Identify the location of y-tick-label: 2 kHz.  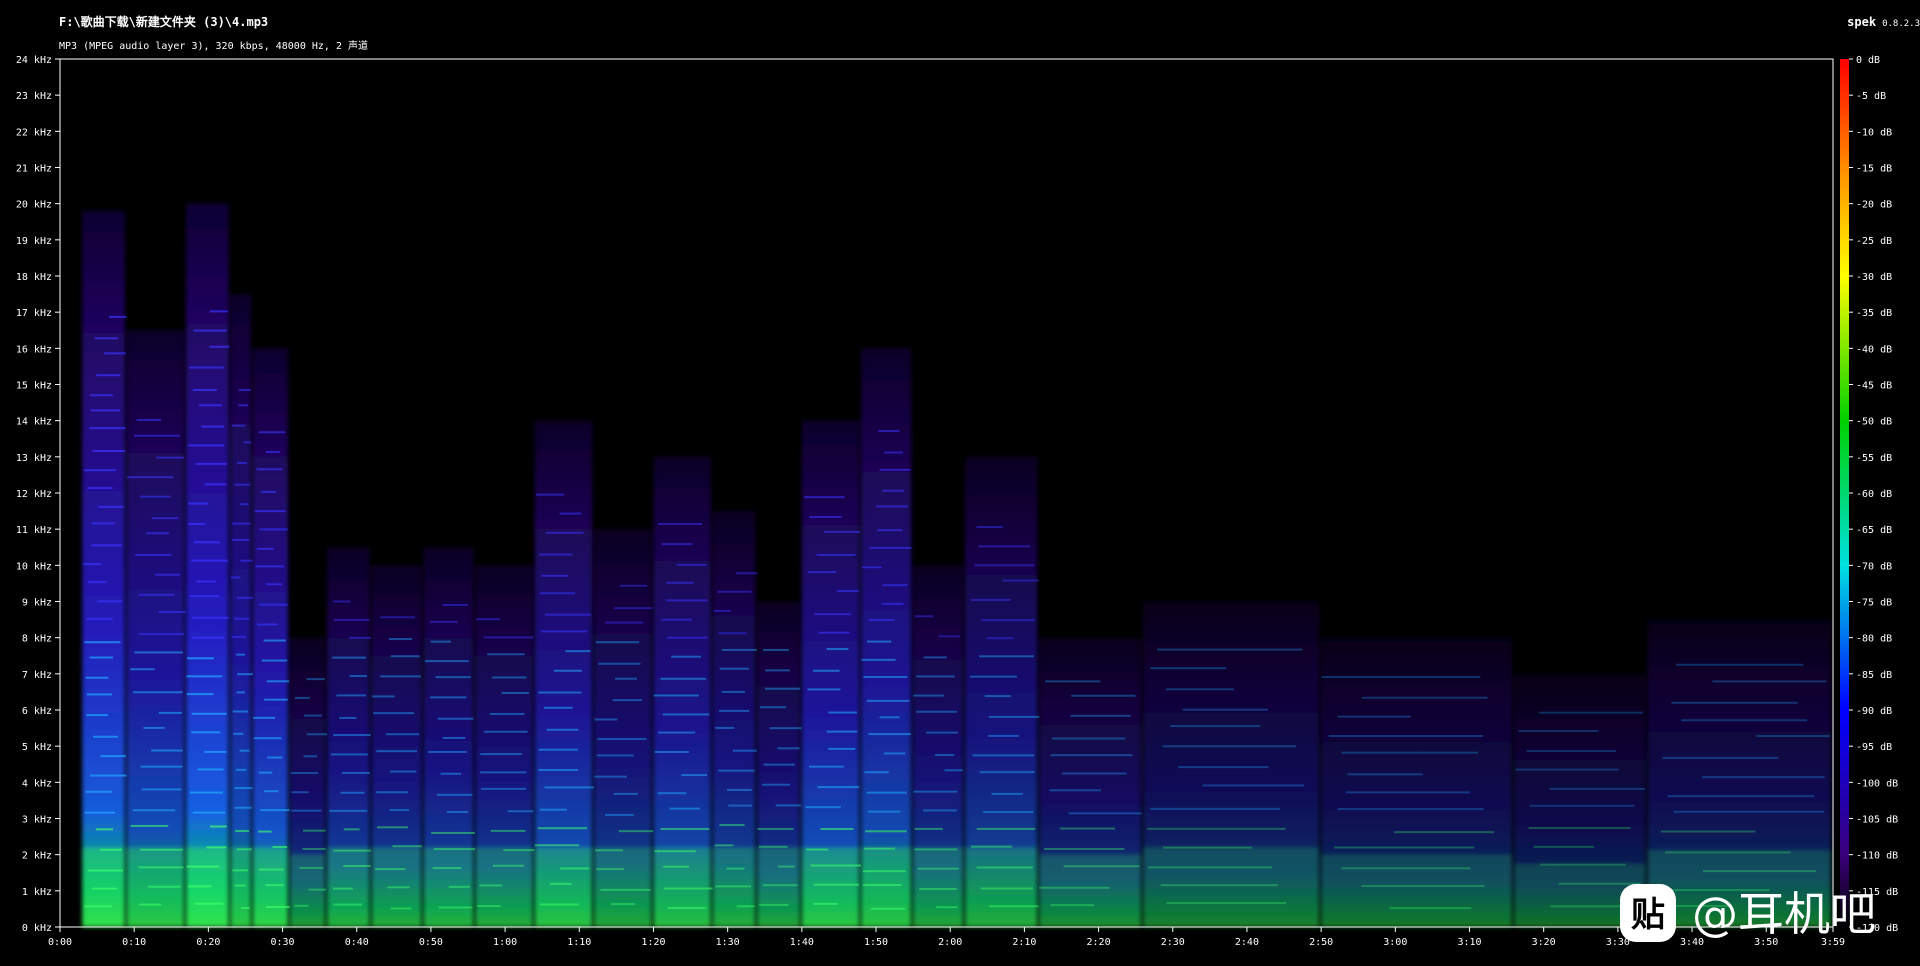
(37, 856).